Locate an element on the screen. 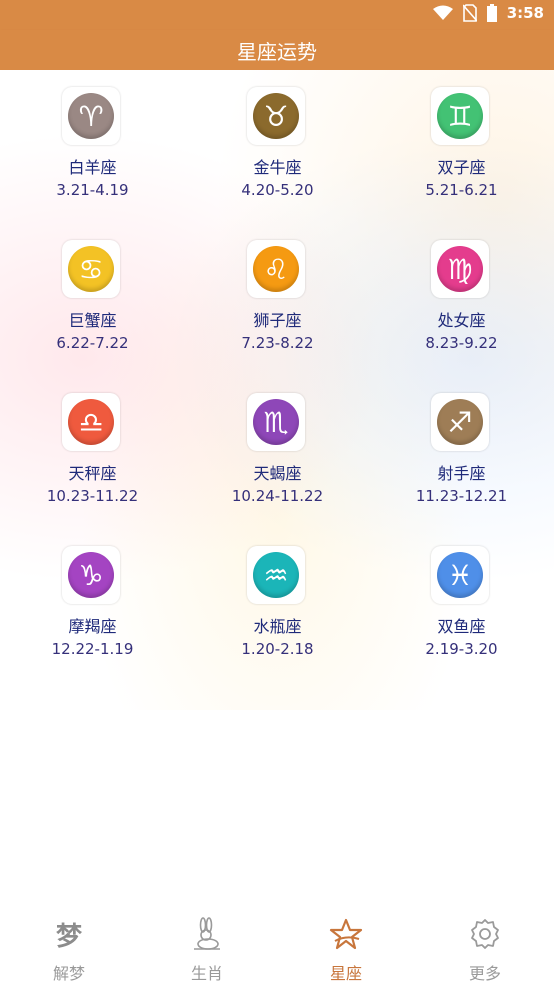 This screenshot has height=986, width=554. title-bar: 星座运势 is located at coordinates (277, 50).